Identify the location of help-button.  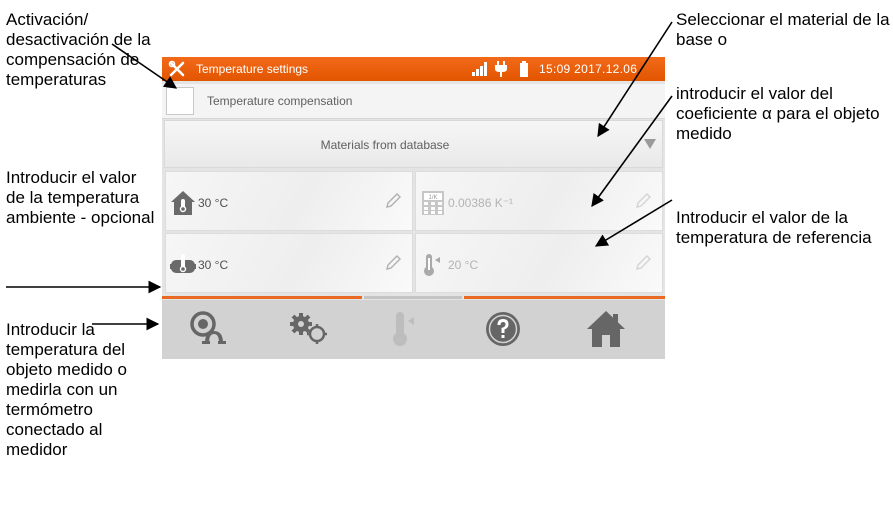
(503, 329).